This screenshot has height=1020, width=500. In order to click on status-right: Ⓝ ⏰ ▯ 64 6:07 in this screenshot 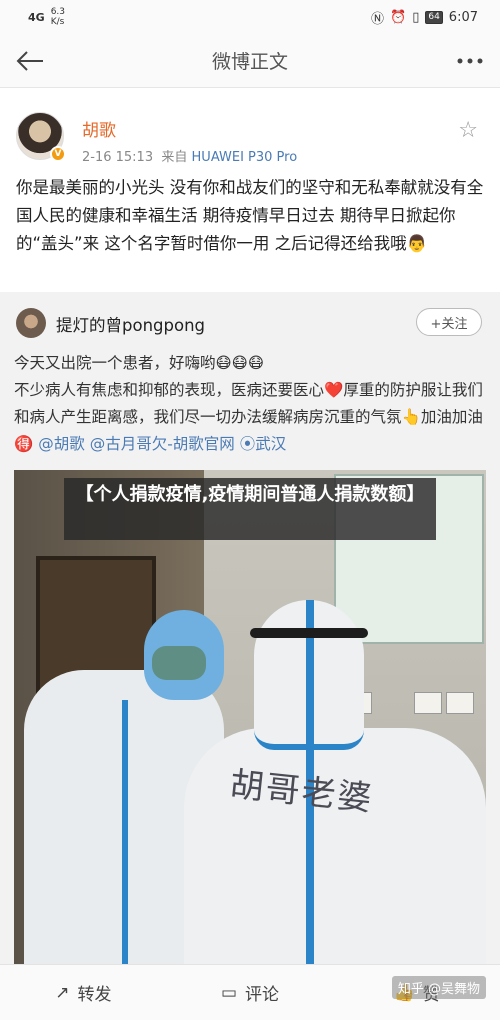, I will do `click(424, 17)`.